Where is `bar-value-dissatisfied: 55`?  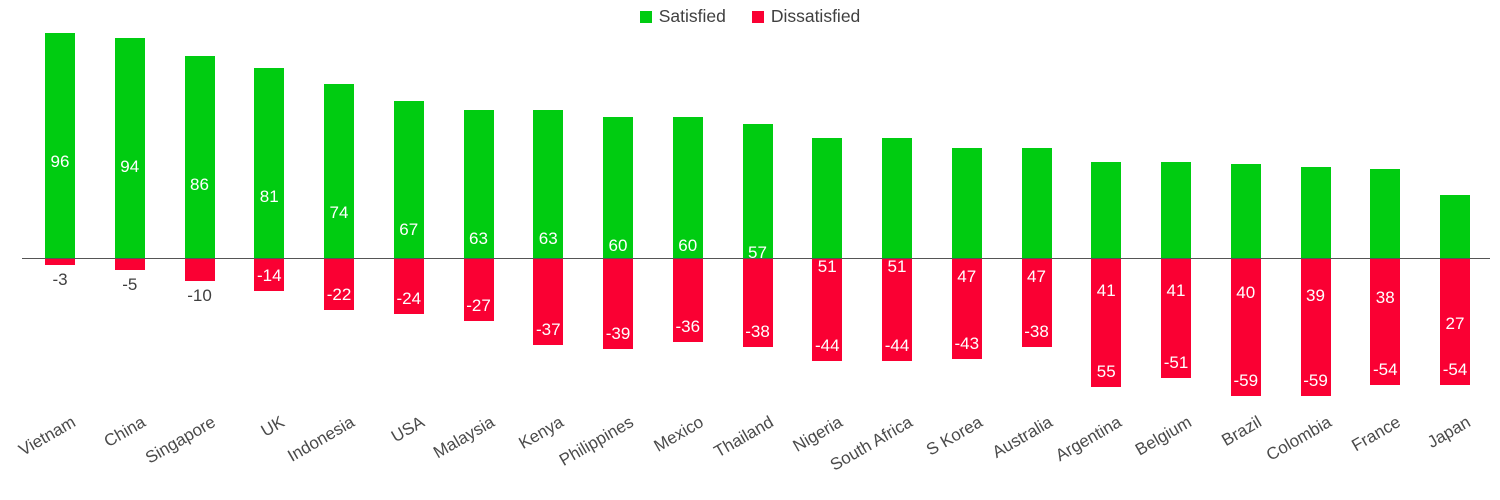
bar-value-dissatisfied: 55 is located at coordinates (1106, 371).